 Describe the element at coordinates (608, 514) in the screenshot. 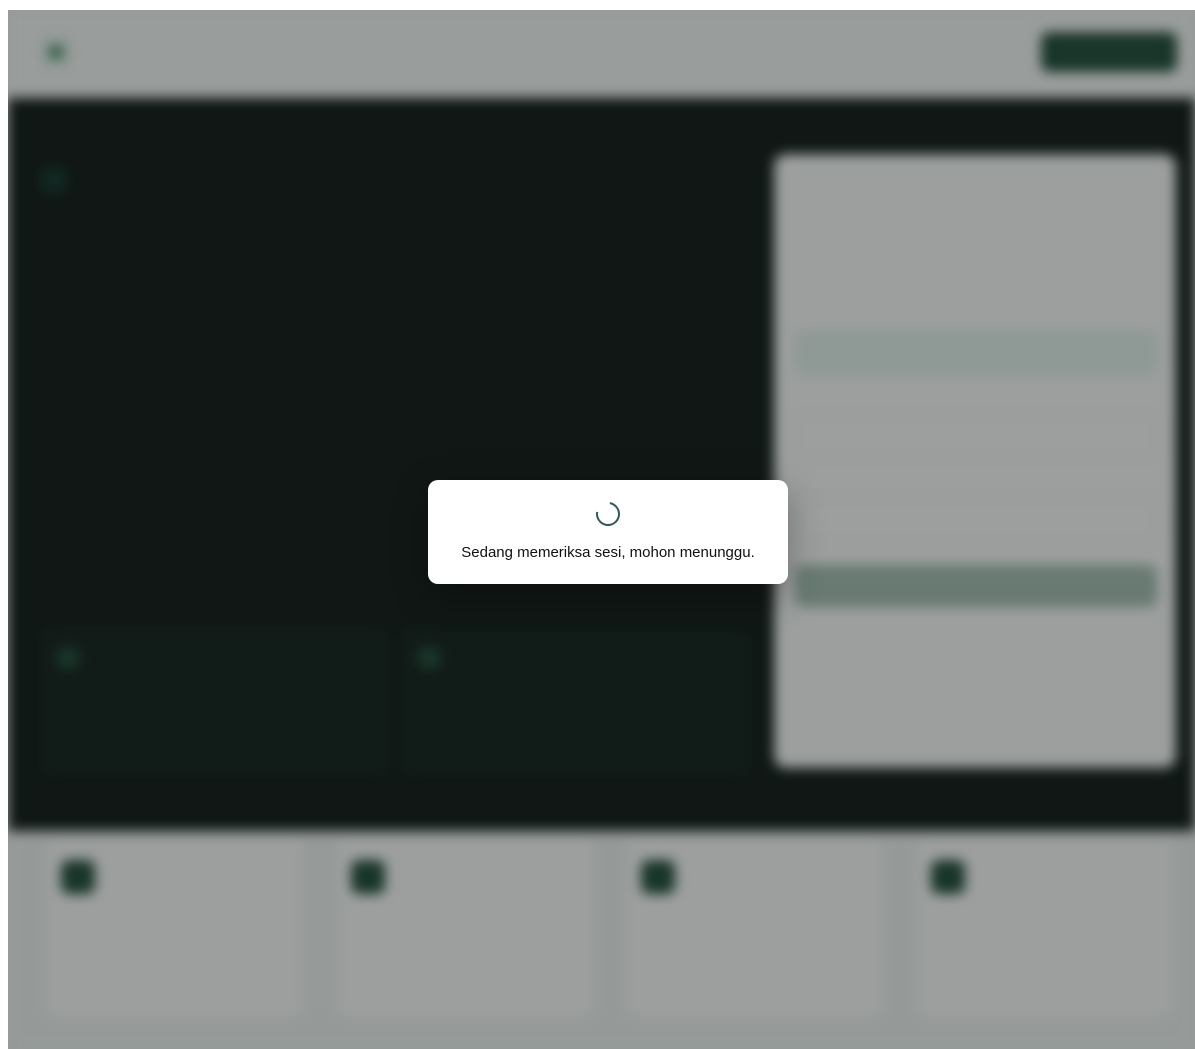

I see `spinner-icon` at that location.